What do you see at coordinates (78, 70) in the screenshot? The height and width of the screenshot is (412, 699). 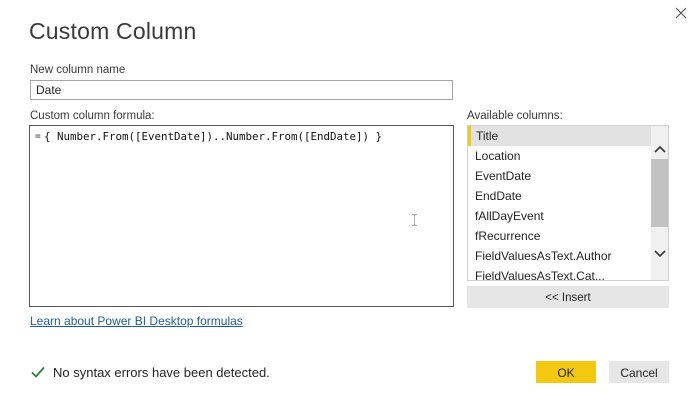 I see `column-name-label: New column name` at bounding box center [78, 70].